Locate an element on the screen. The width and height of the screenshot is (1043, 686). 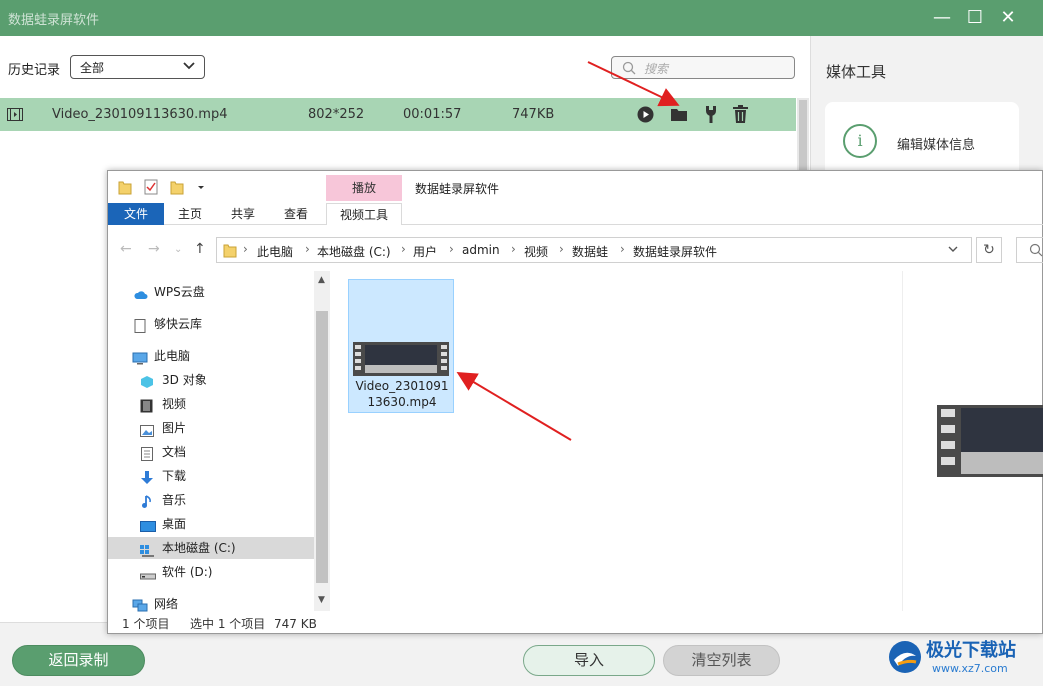
annotation-arrows is located at coordinates (568, 251).